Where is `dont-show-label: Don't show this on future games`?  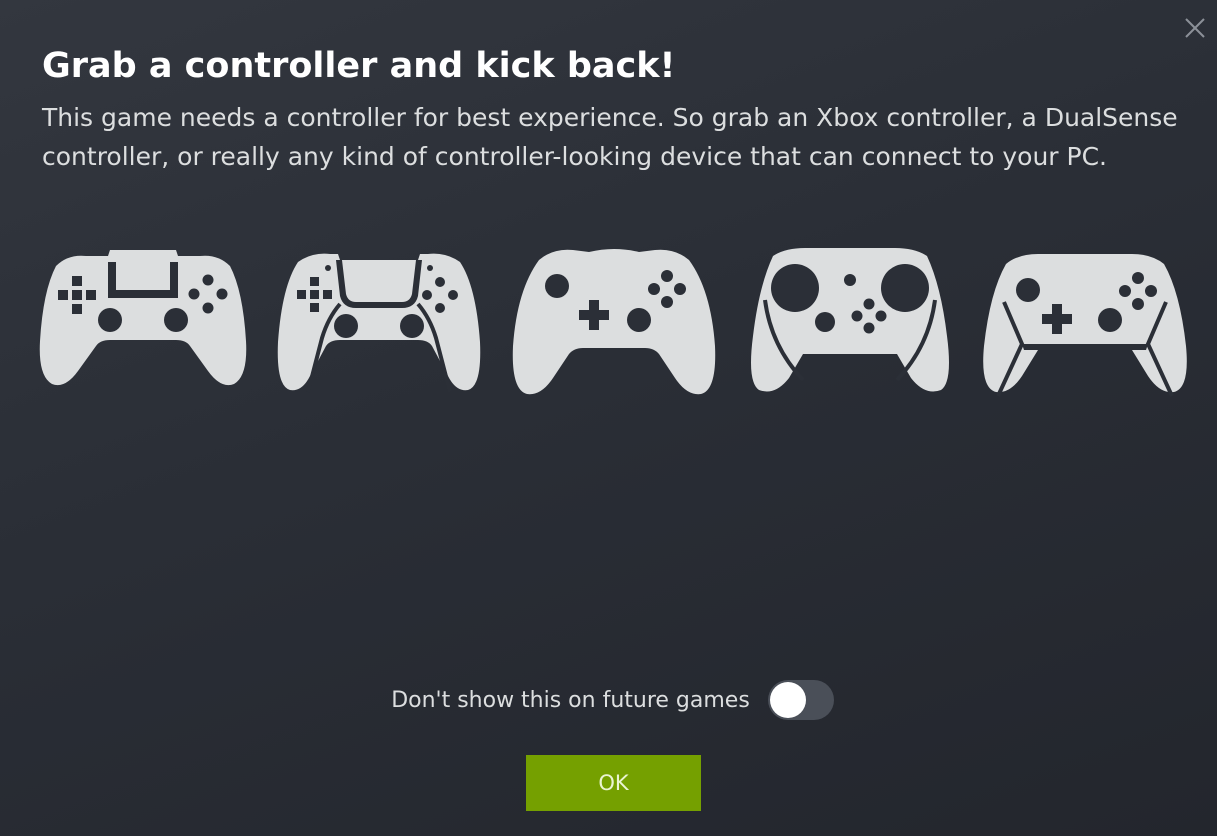
dont-show-label: Don't show this on future games is located at coordinates (570, 700).